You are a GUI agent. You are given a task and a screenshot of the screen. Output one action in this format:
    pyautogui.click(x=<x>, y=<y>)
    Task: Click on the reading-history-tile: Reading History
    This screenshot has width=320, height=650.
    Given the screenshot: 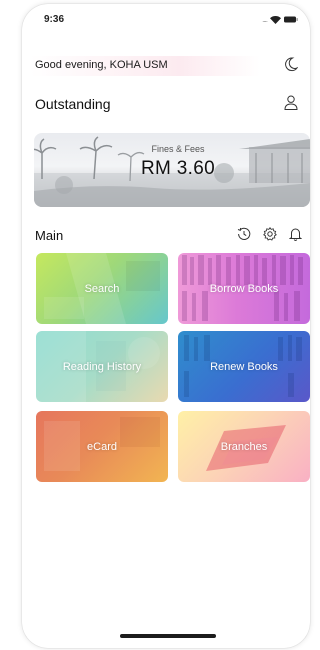 What is the action you would take?
    pyautogui.click(x=102, y=366)
    